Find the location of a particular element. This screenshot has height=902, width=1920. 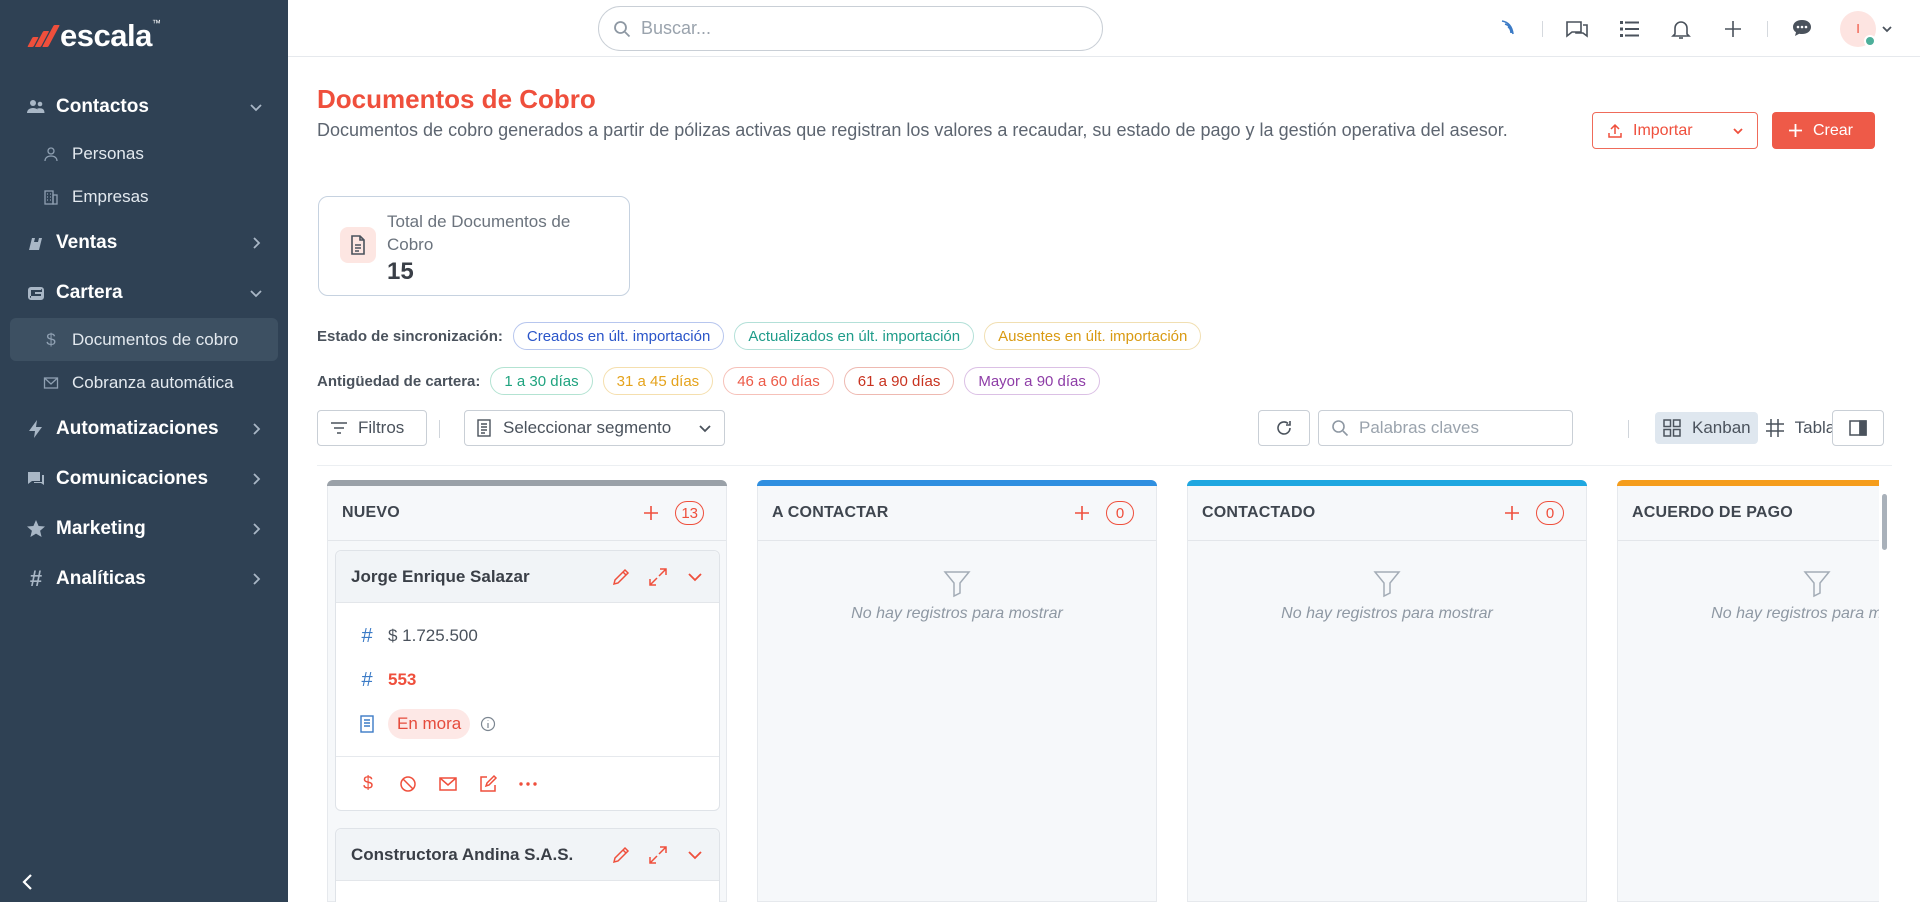

nav-group-automatizaciones: Automatizaciones is located at coordinates (144, 429).